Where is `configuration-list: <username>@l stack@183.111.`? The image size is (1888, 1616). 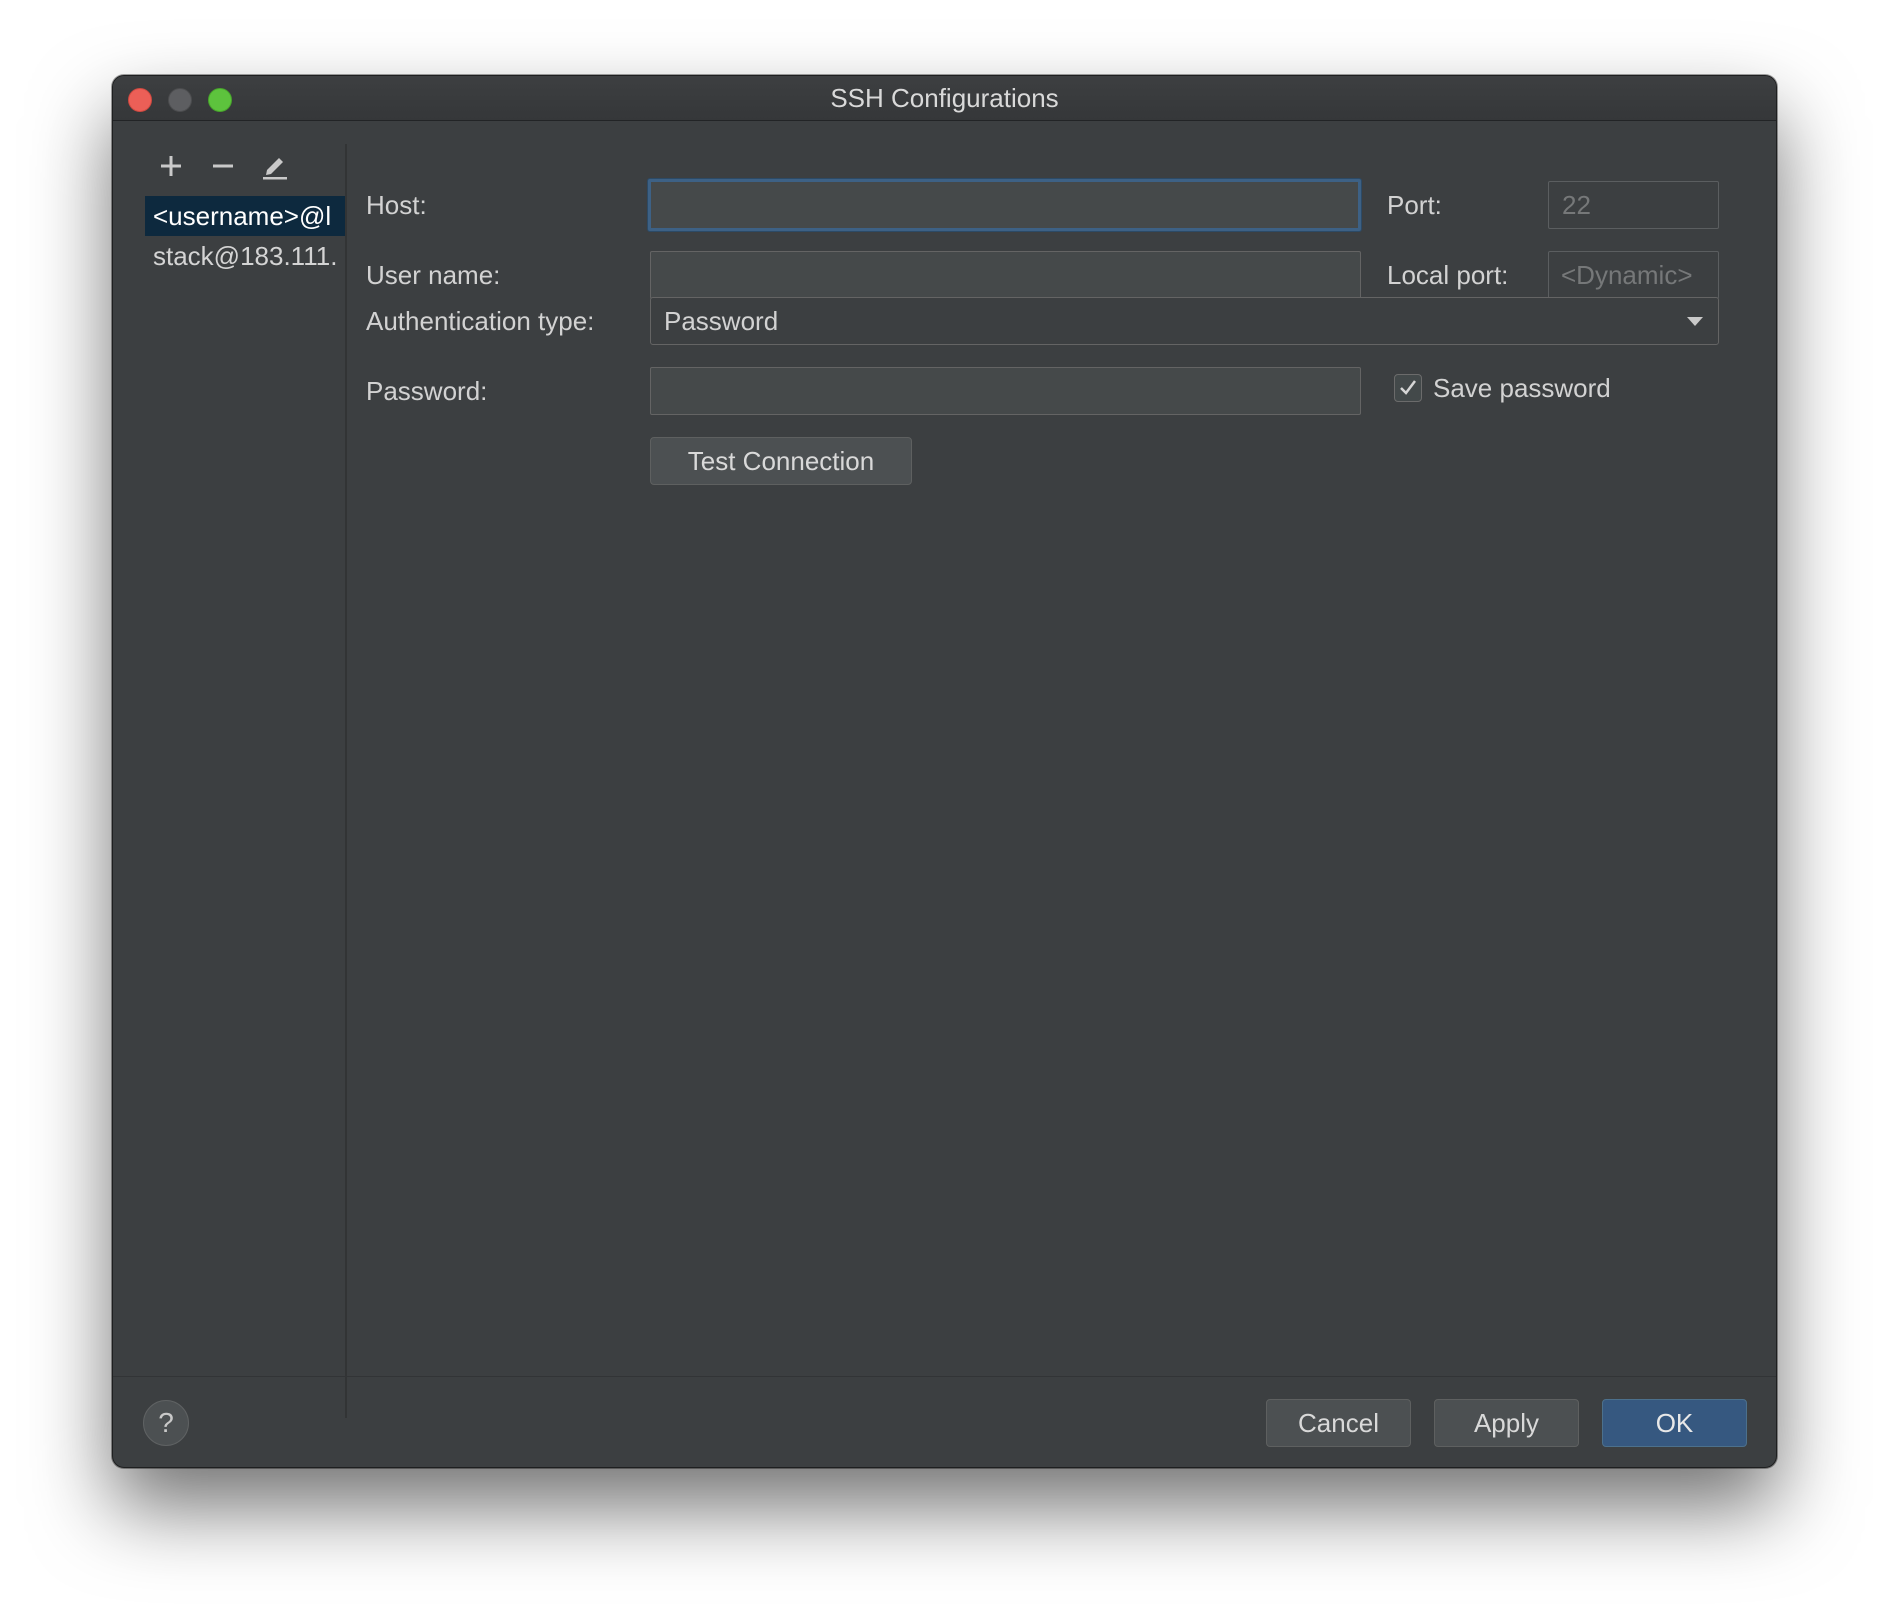
configuration-list: <username>@l stack@183.111. is located at coordinates (245, 236).